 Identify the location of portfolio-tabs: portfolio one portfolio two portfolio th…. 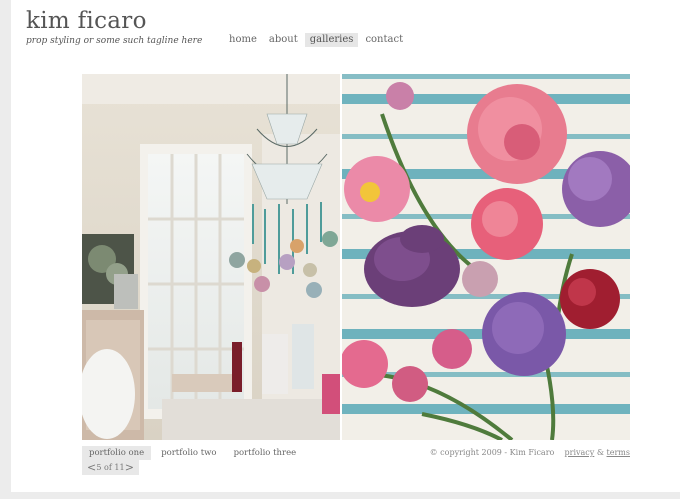
(194, 453).